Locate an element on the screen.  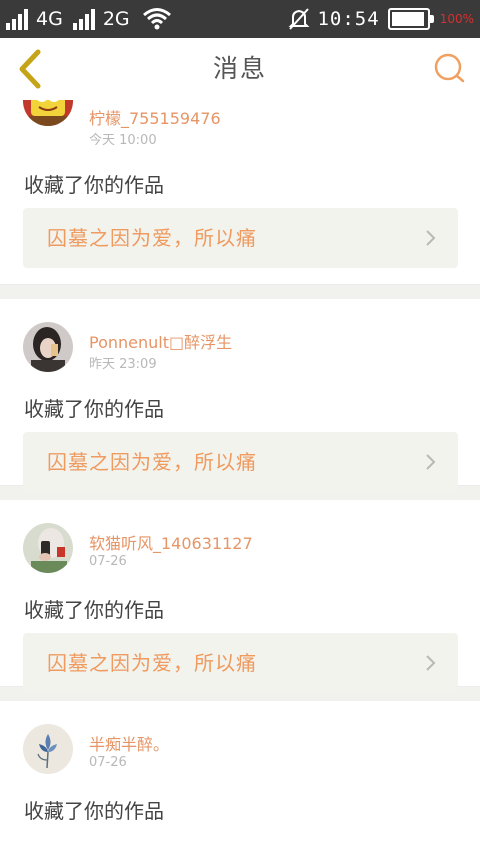
app-header: 消息 is located at coordinates (240, 69).